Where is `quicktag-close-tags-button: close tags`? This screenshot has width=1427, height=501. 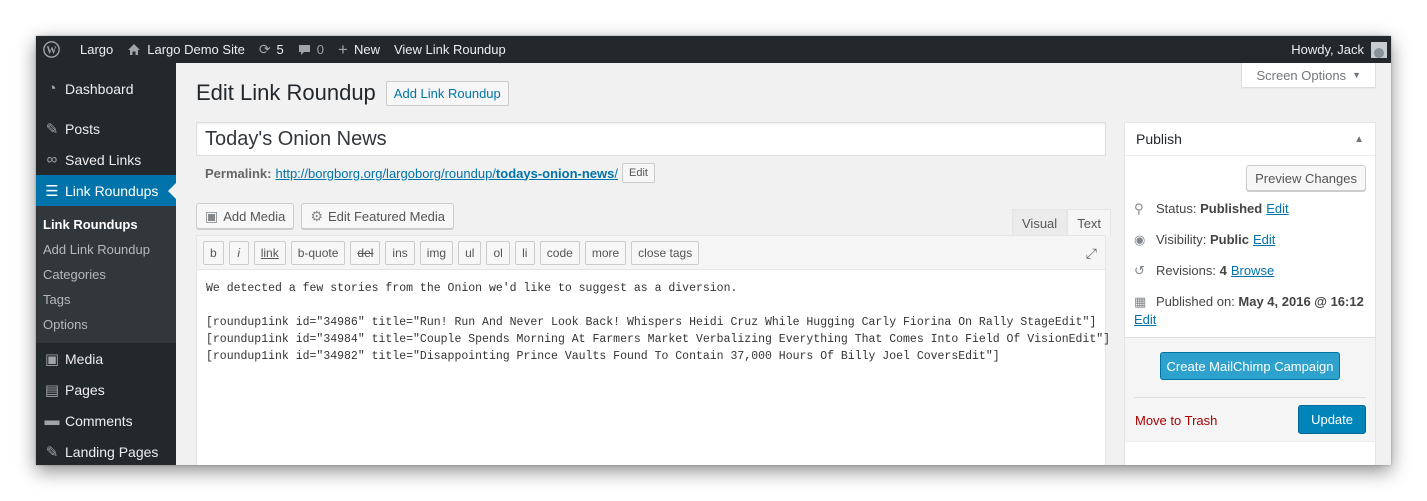
quicktag-close-tags-button: close tags is located at coordinates (665, 252).